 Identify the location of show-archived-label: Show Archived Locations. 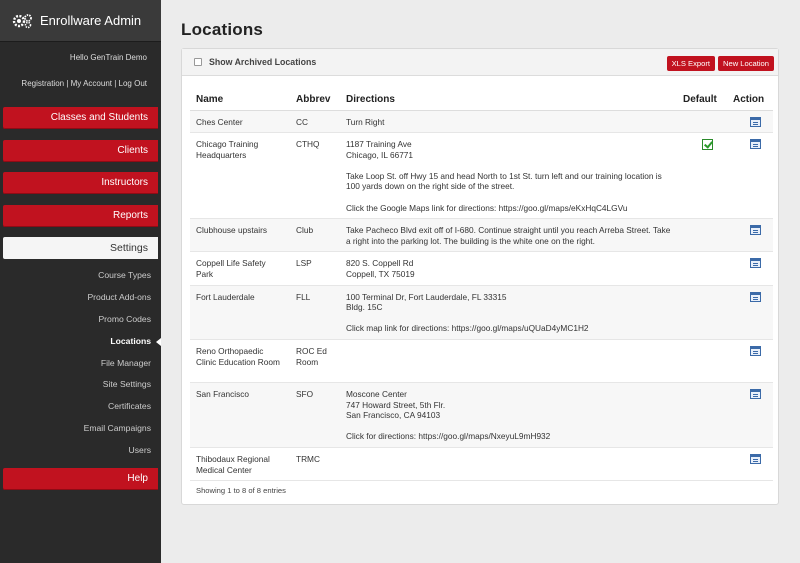
(262, 62).